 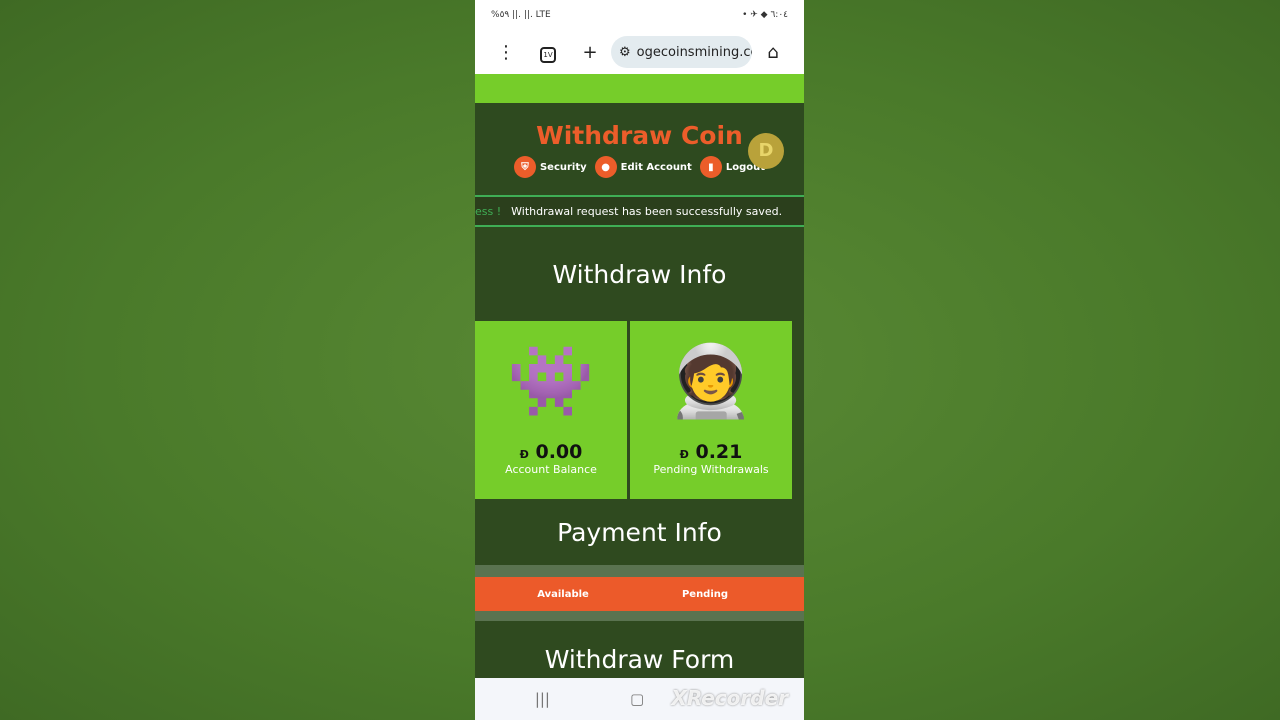 What do you see at coordinates (563, 167) in the screenshot?
I see `nav-label: Security` at bounding box center [563, 167].